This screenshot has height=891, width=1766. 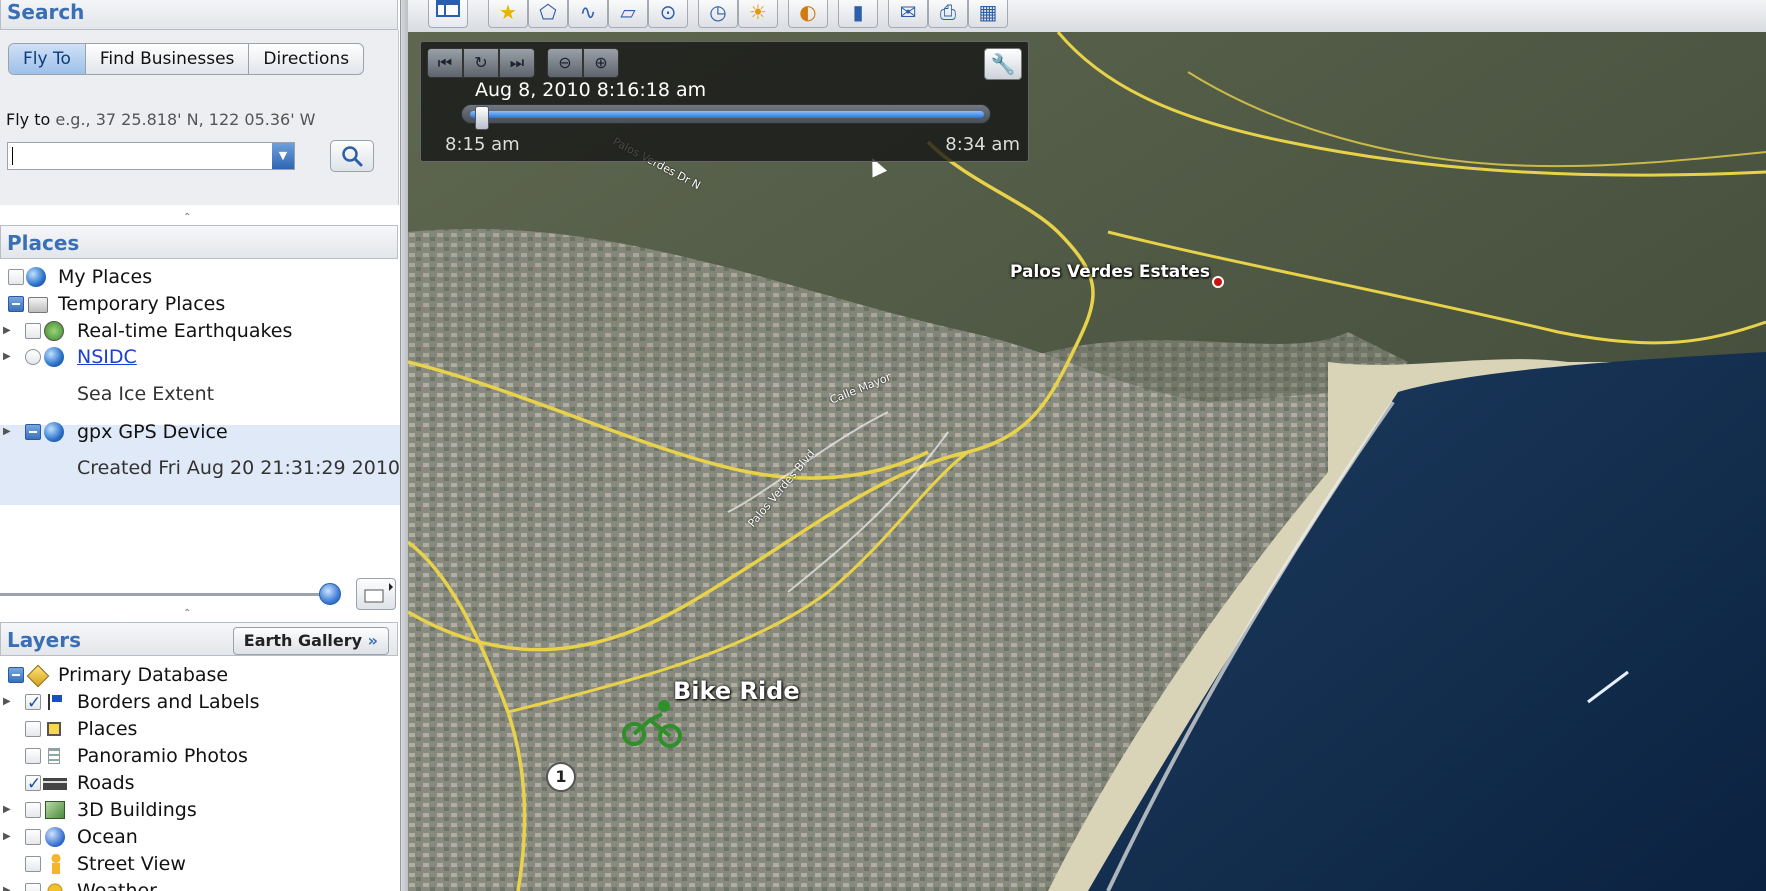 I want to click on email-button: ✉, so click(x=908, y=14).